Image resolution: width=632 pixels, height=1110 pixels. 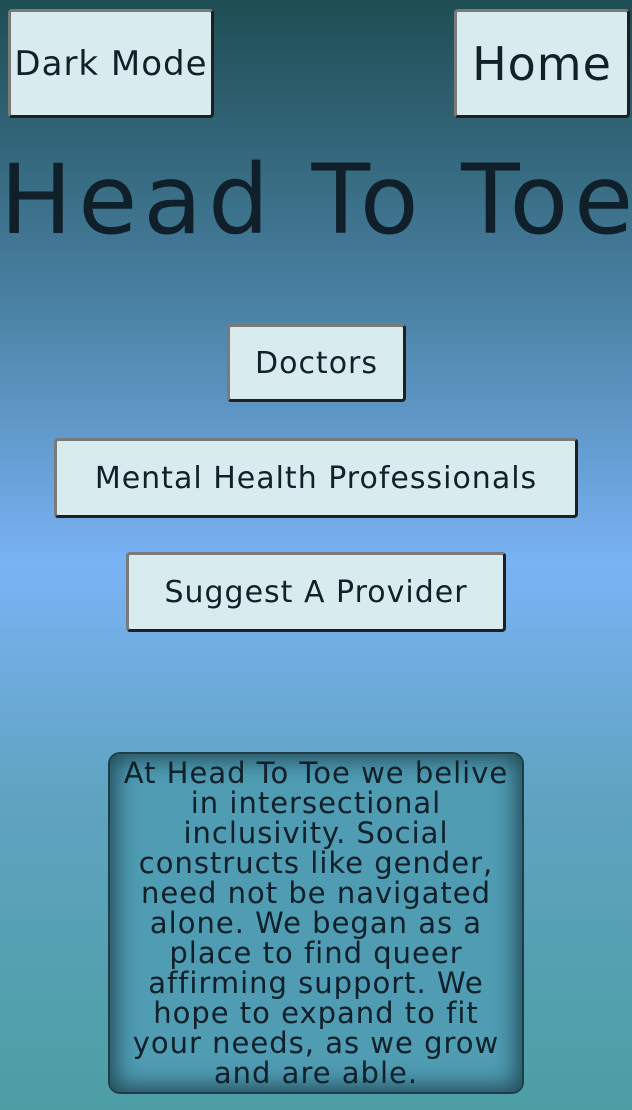 I want to click on page-title: Head To Toe, so click(x=316, y=200).